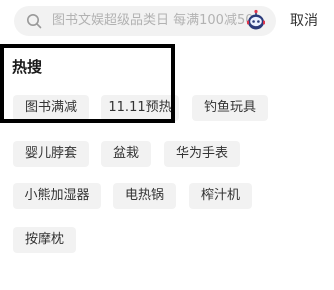  What do you see at coordinates (44, 240) in the screenshot?
I see `hot-search-chip: 按摩枕` at bounding box center [44, 240].